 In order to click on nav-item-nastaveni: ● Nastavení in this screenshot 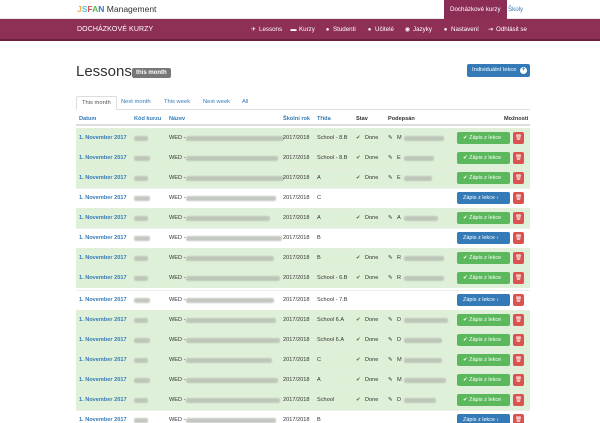, I will do `click(460, 29)`.